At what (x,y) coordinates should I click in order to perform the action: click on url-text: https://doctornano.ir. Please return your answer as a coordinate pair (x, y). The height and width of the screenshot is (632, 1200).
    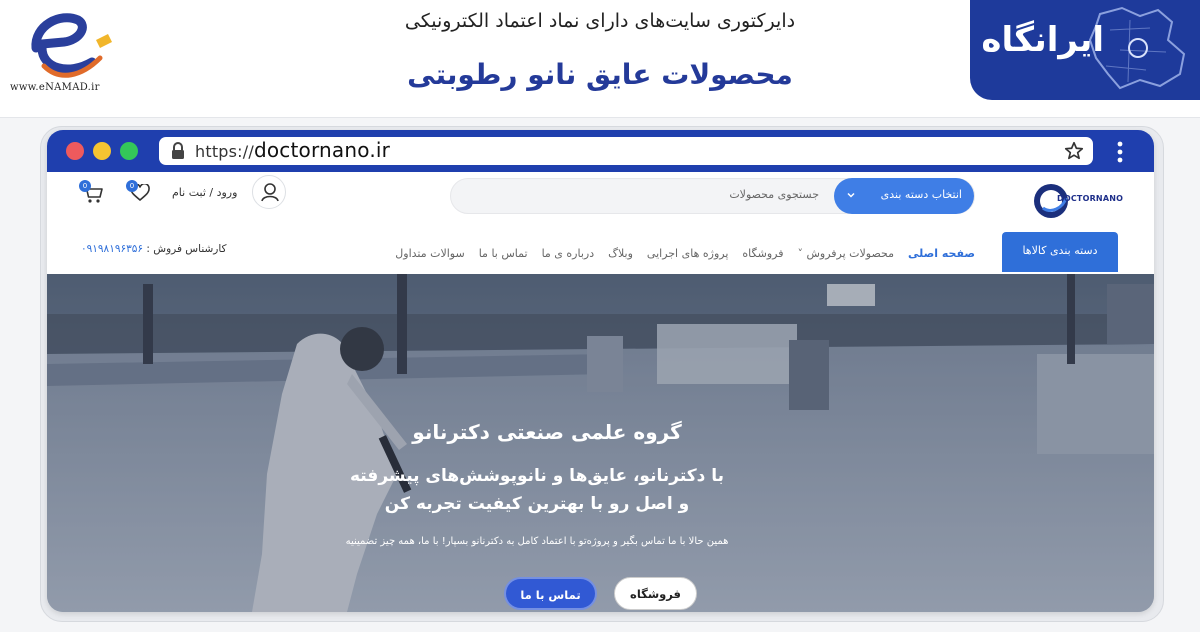
    Looking at the image, I should click on (292, 150).